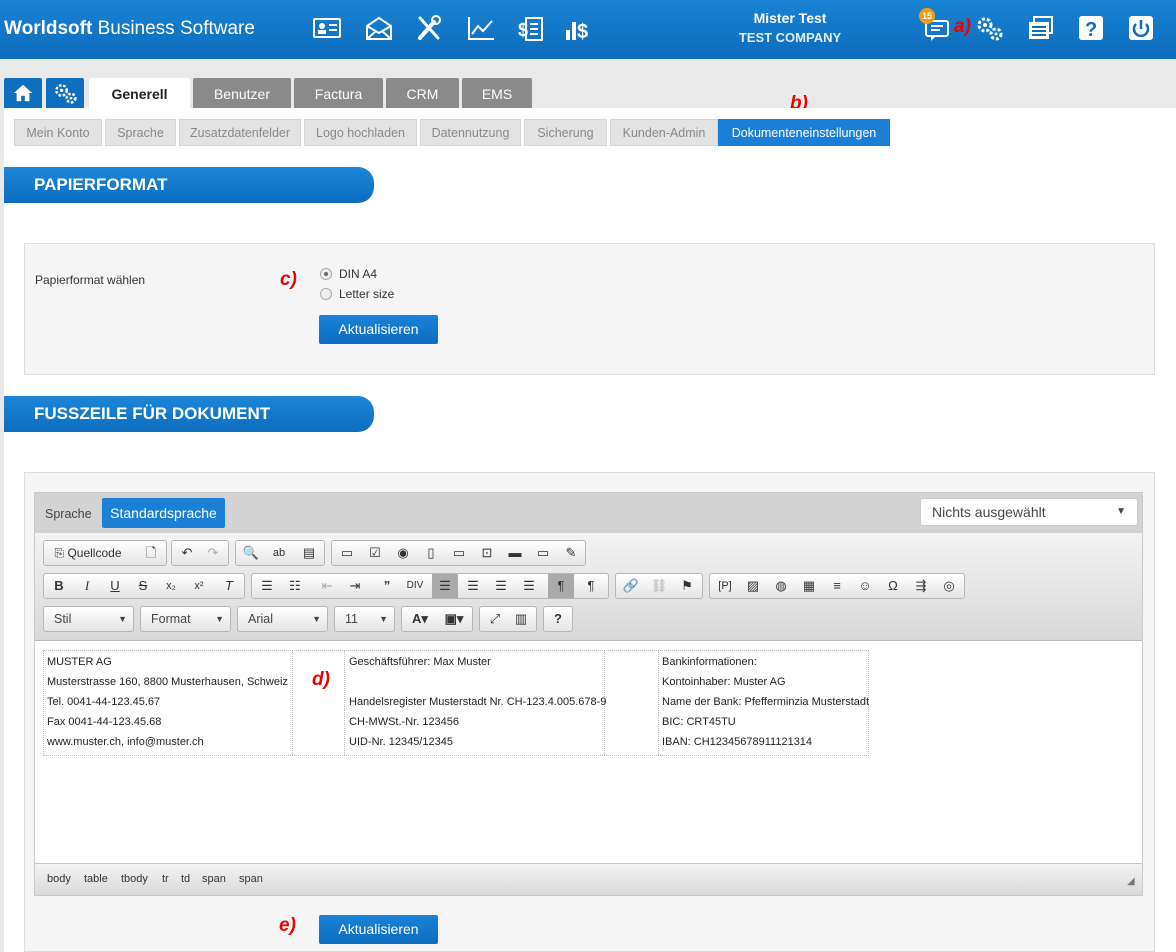 The image size is (1176, 952). I want to click on div-icon: DIV, so click(415, 586).